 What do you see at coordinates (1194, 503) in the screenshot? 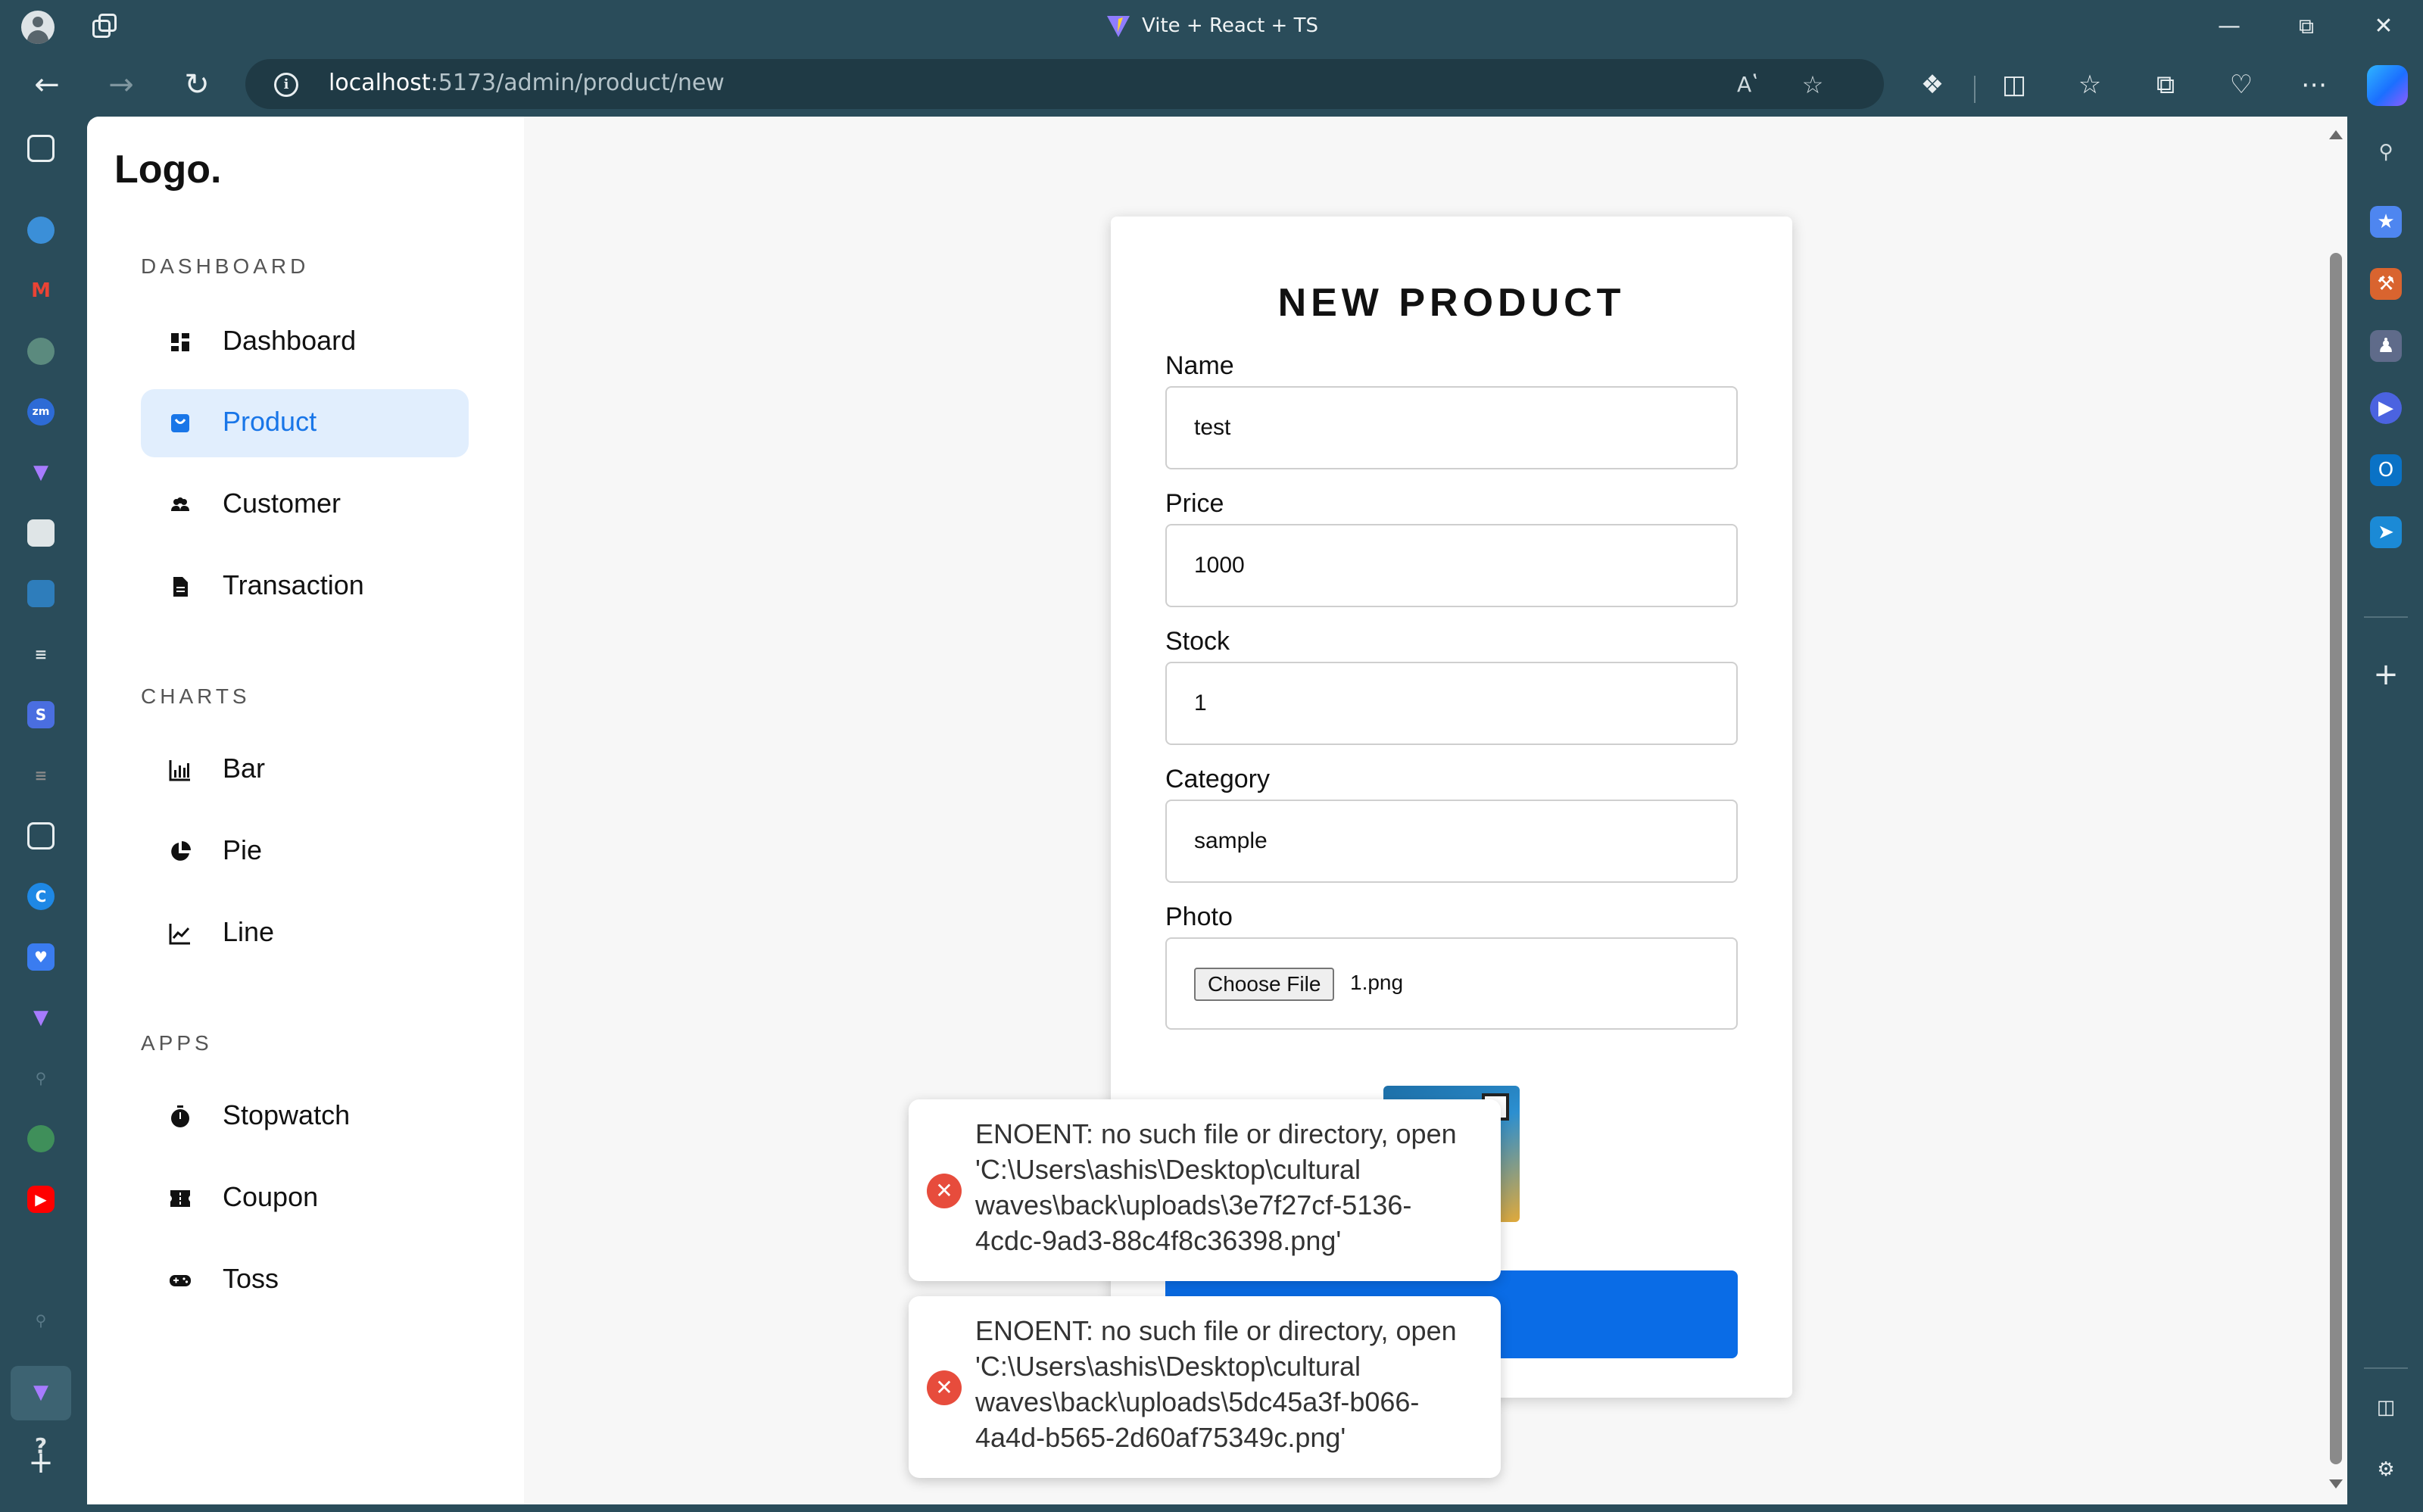
I see `price-label: Price` at bounding box center [1194, 503].